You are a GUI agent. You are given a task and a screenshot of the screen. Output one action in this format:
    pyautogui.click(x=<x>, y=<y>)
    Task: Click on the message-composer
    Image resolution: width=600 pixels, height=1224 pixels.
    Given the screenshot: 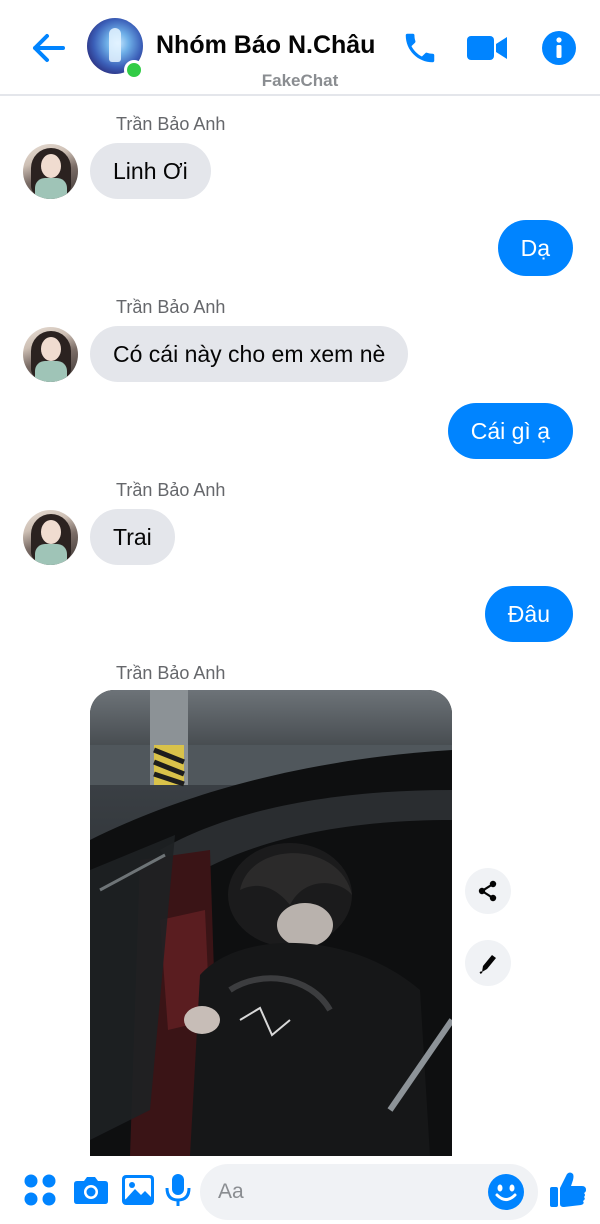 What is the action you would take?
    pyautogui.click(x=300, y=1190)
    